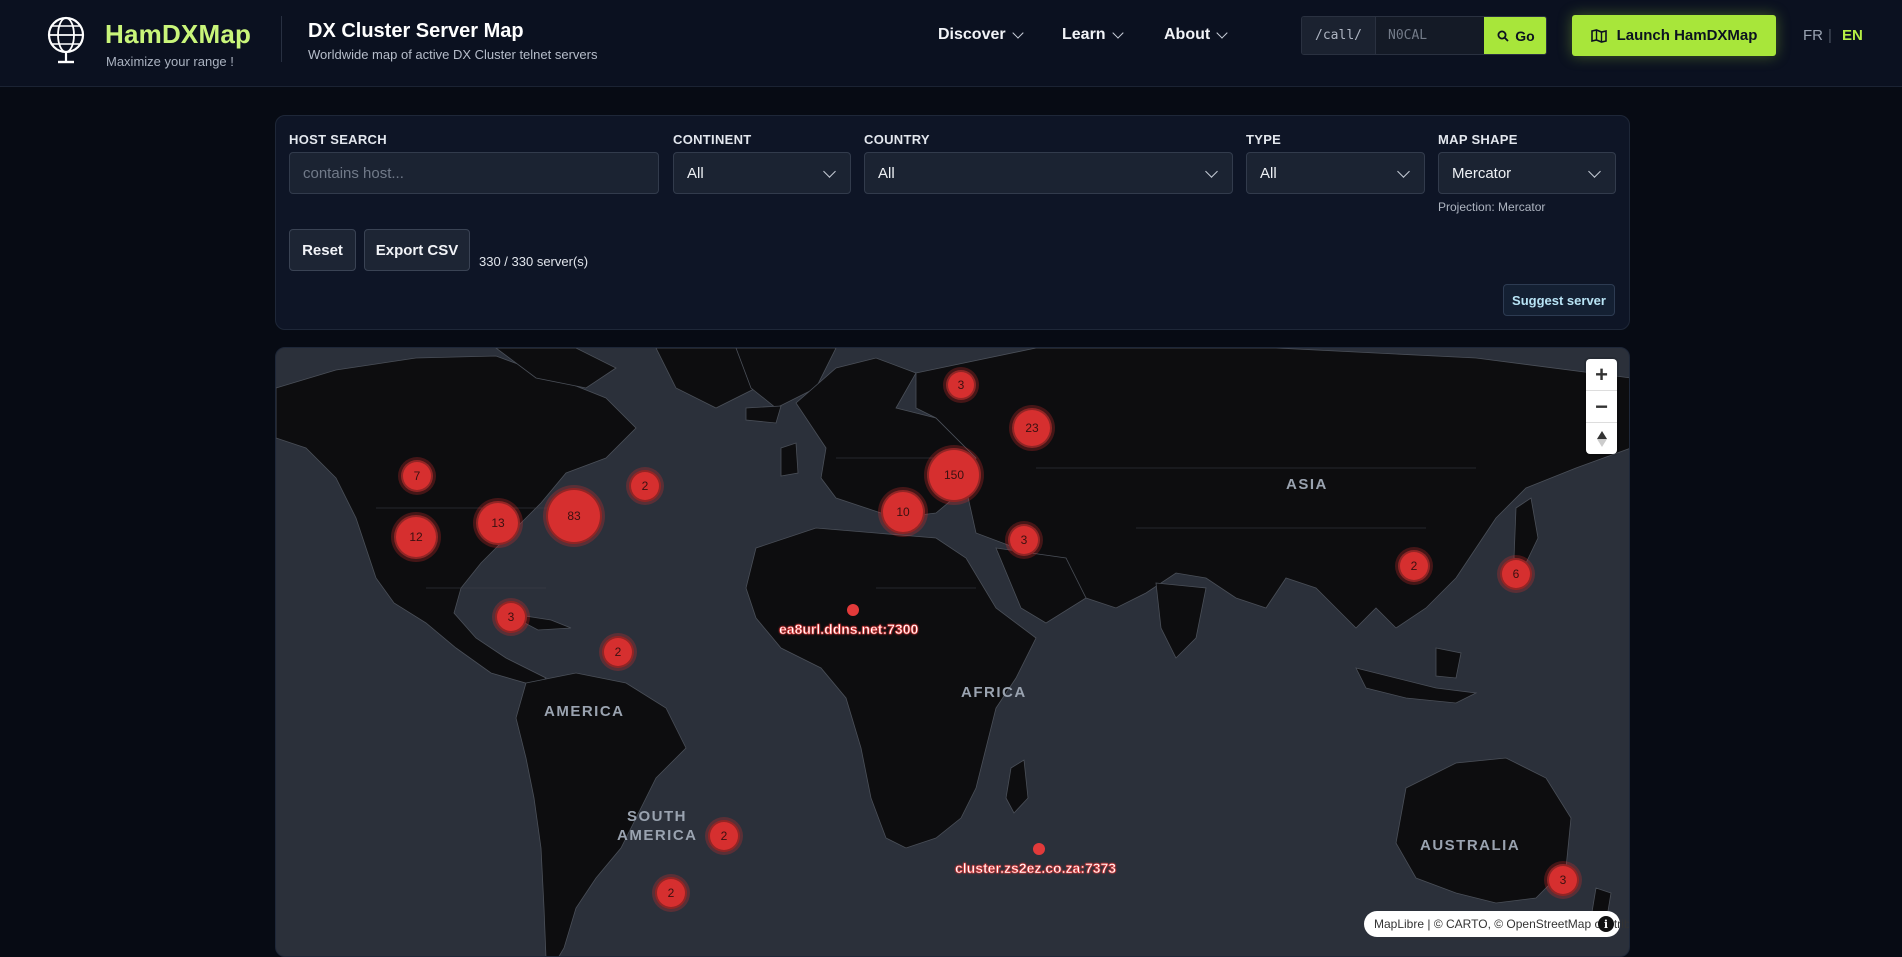  I want to click on country-label: COUNTRY, so click(897, 139).